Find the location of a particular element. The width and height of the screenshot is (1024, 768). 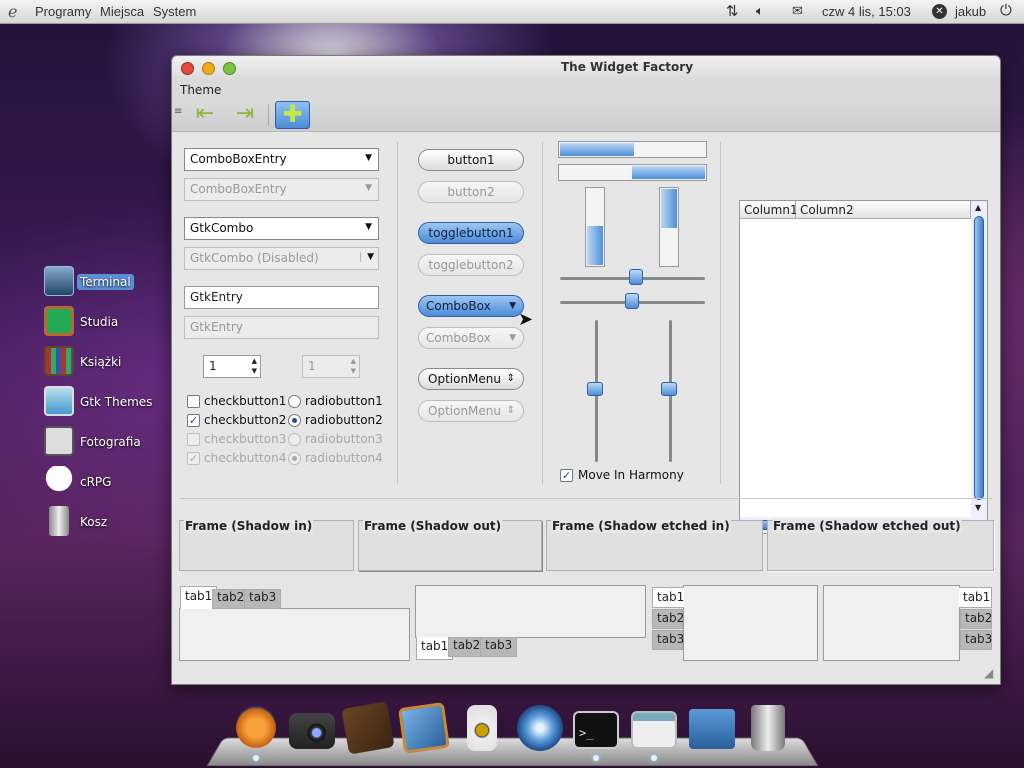

frame-label: Frame (Shadow out) is located at coordinates (433, 526).